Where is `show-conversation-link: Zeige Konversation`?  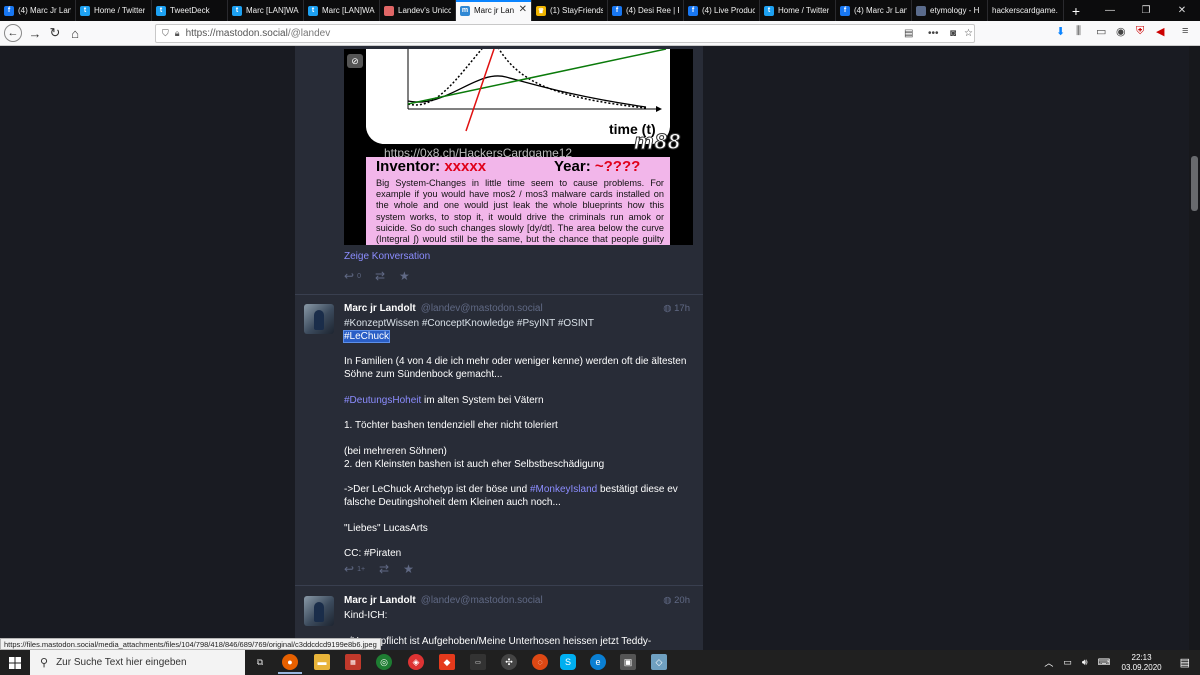
show-conversation-link: Zeige Konversation is located at coordinates (387, 256).